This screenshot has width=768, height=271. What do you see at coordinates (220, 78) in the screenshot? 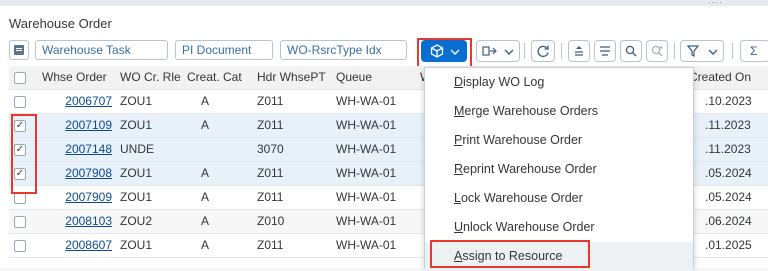
I see `column-header-creat-cat: Creat. Cat` at bounding box center [220, 78].